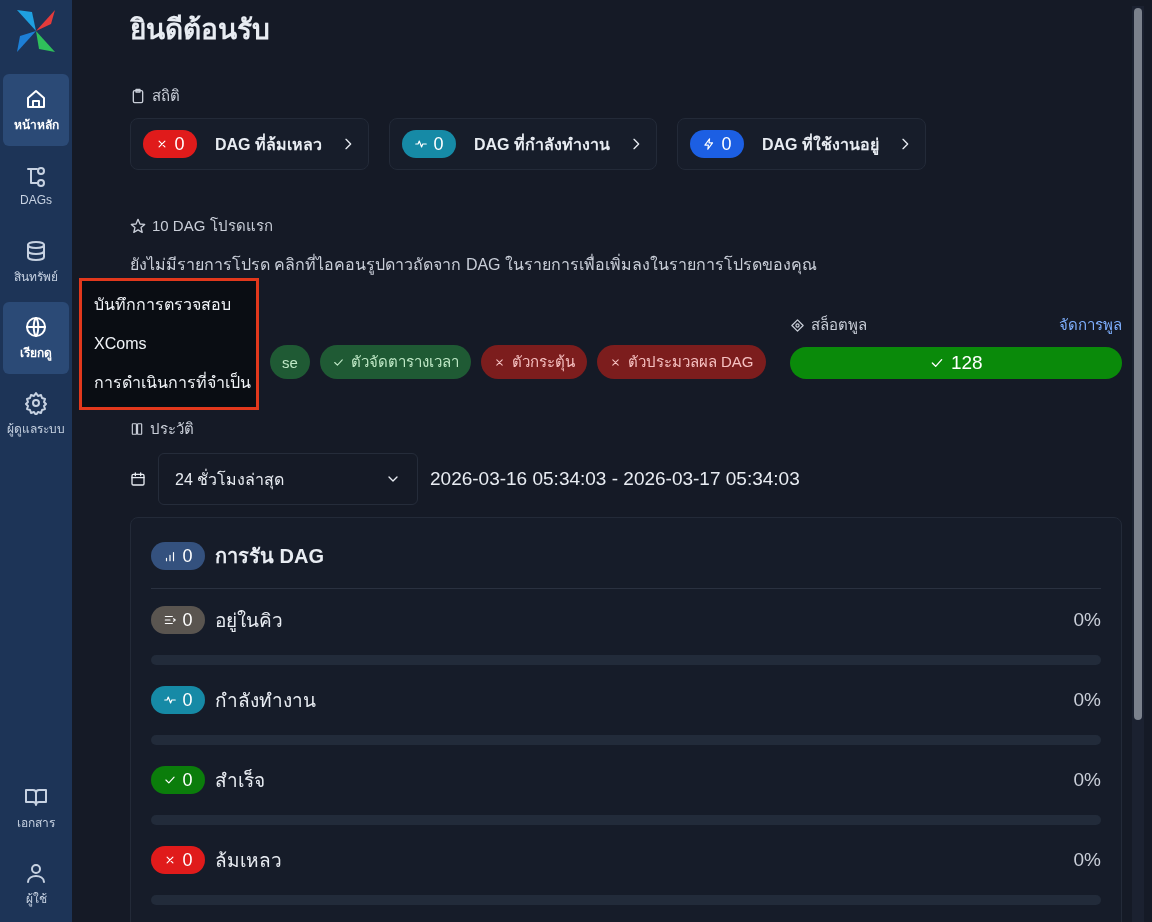 The image size is (1152, 922). Describe the element at coordinates (955, 363) in the screenshot. I see `pool-slots-bar: 128` at that location.